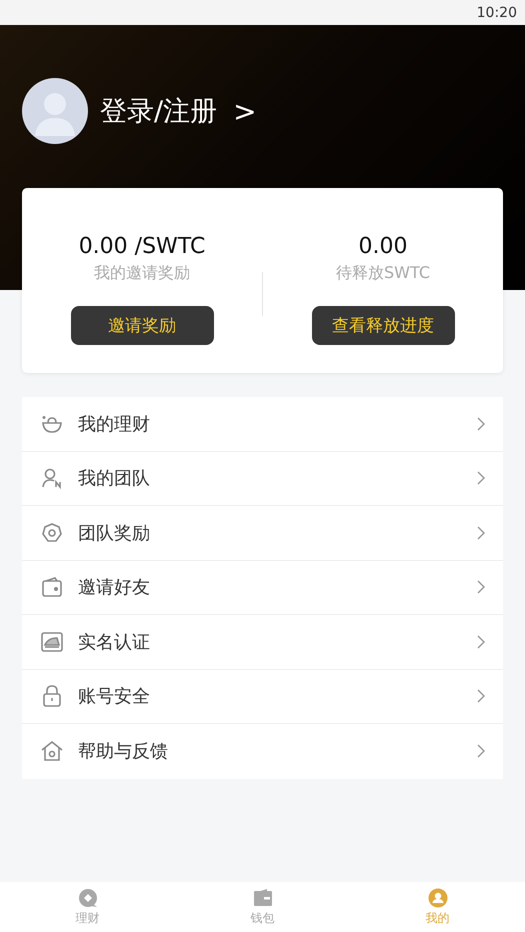  Describe the element at coordinates (55, 111) in the screenshot. I see `avatar-icon` at that location.